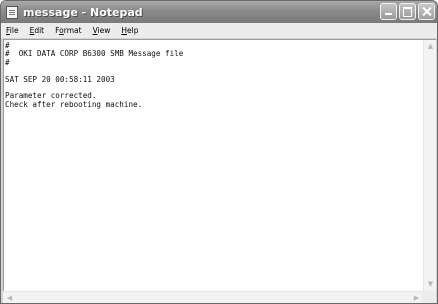 This screenshot has height=304, width=438. What do you see at coordinates (429, 297) in the screenshot?
I see `size-grip` at bounding box center [429, 297].